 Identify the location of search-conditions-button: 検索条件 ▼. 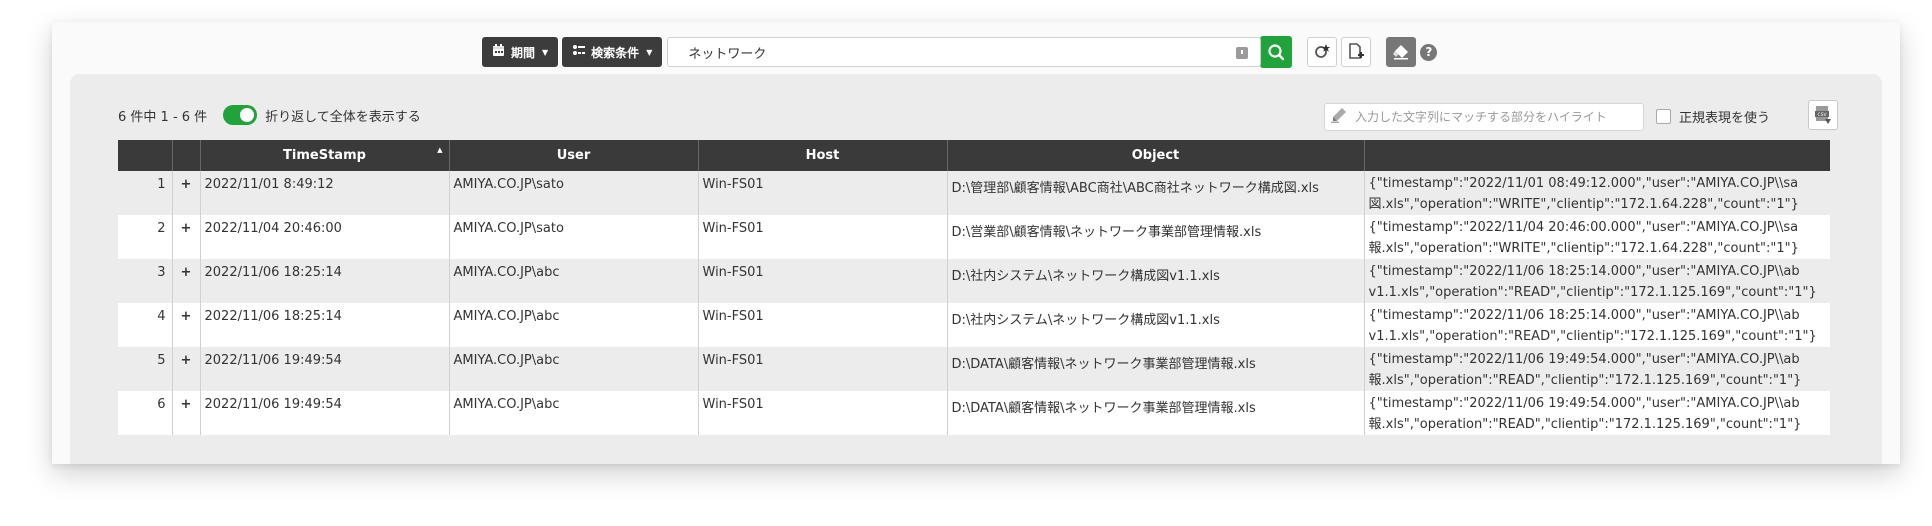
(612, 52).